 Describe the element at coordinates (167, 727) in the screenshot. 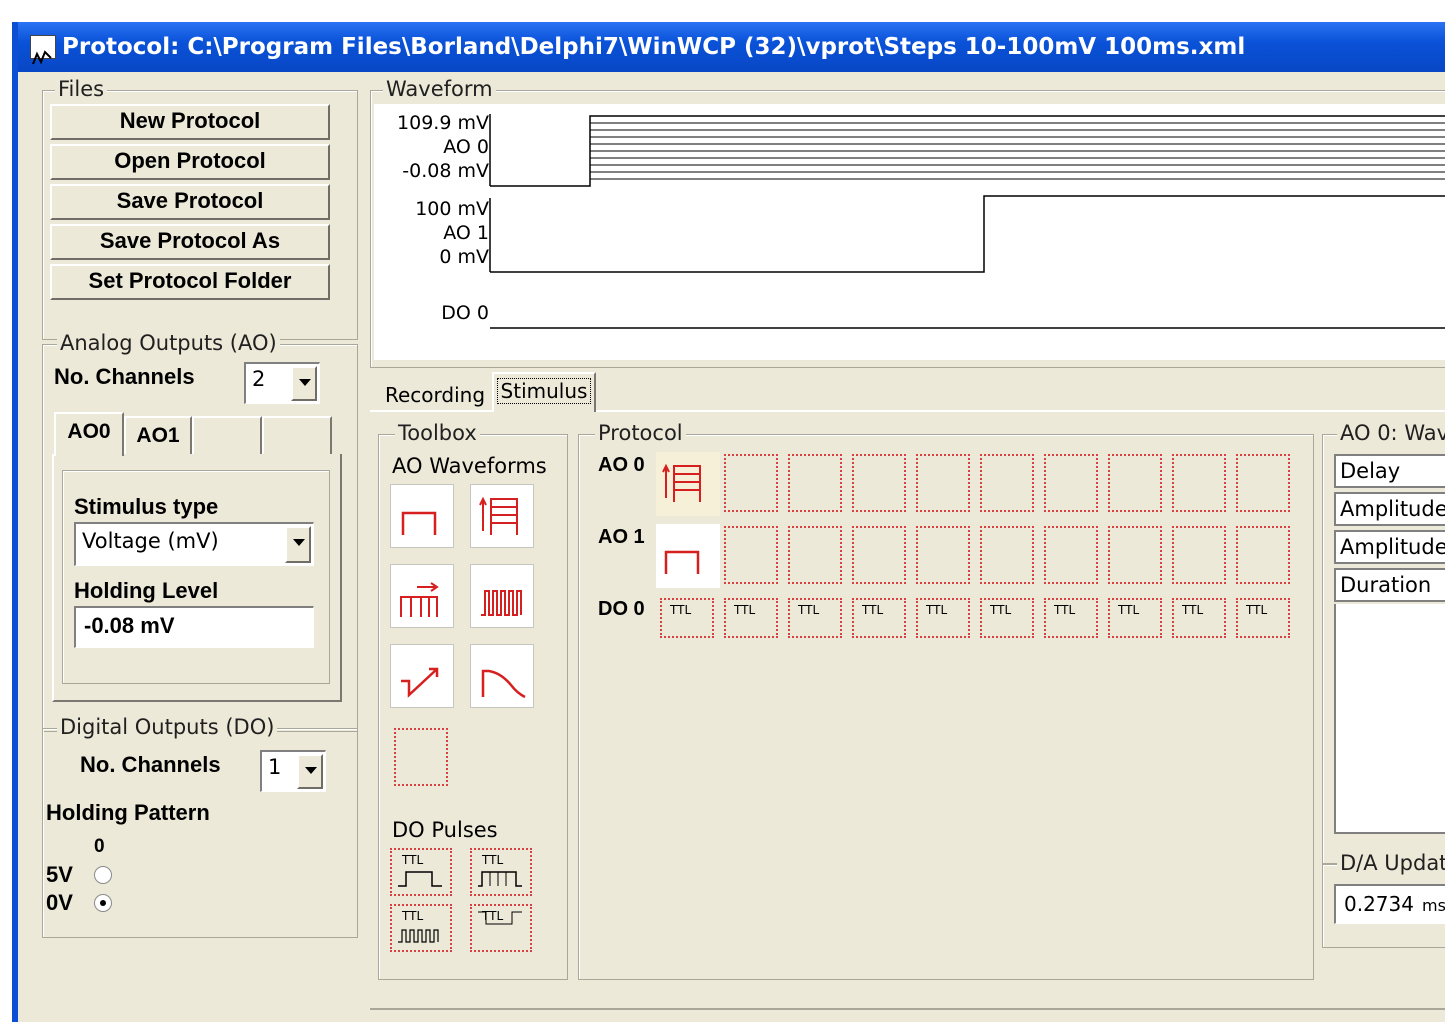

I see `digital-outputs-group-title: Digital Outputs (DO)` at that location.